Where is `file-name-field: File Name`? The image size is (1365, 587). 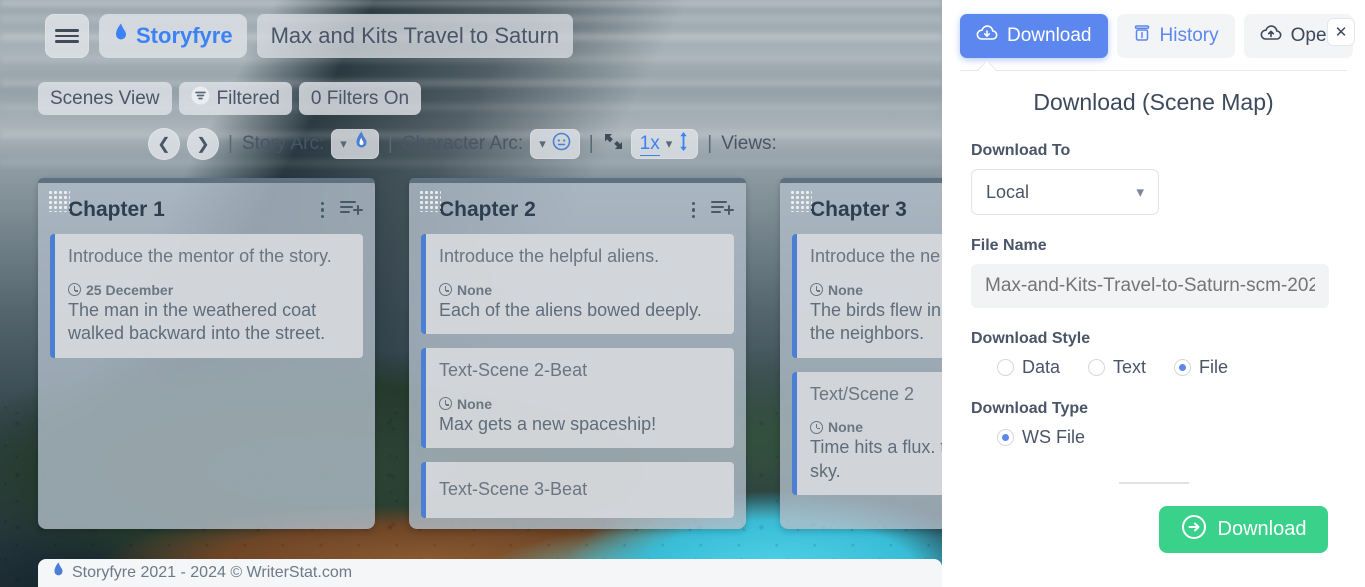 file-name-field: File Name is located at coordinates (1153, 272).